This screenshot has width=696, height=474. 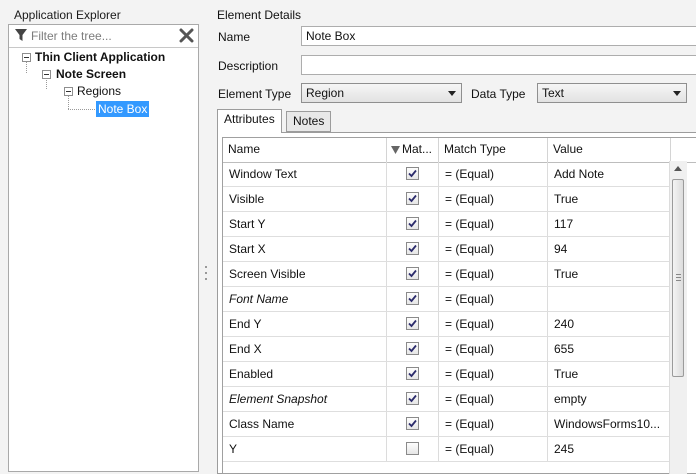 What do you see at coordinates (104, 57) in the screenshot?
I see `tree-node-root: Thin Client Application` at bounding box center [104, 57].